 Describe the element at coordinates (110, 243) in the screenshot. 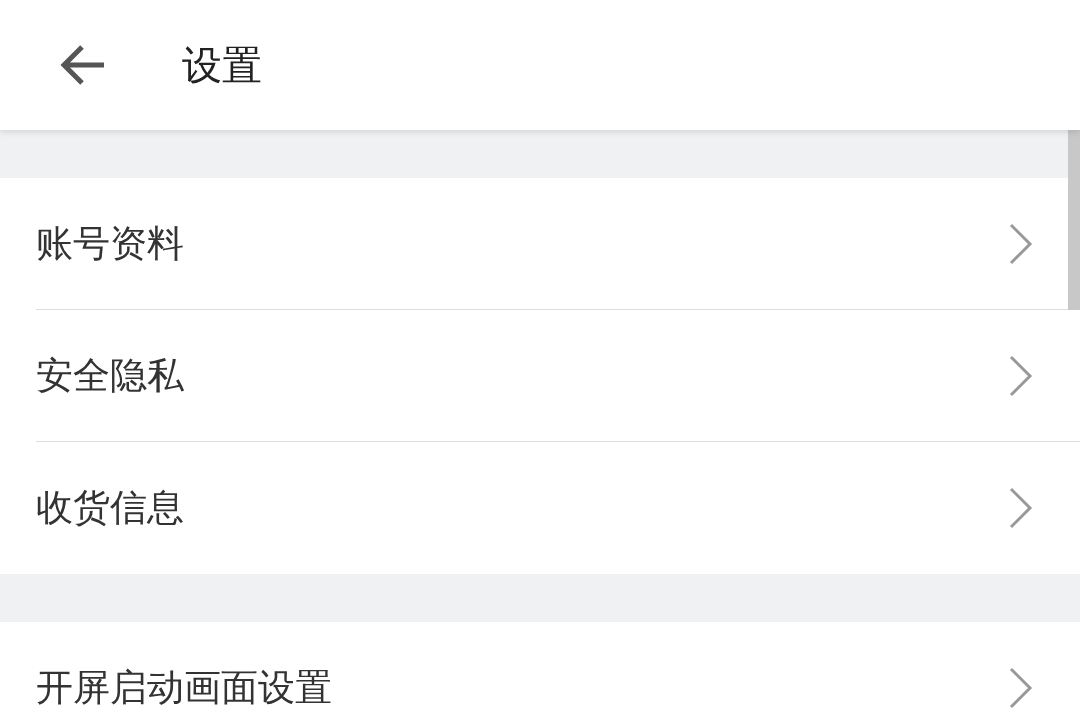

I see `menu-item-label: 账号资料` at that location.